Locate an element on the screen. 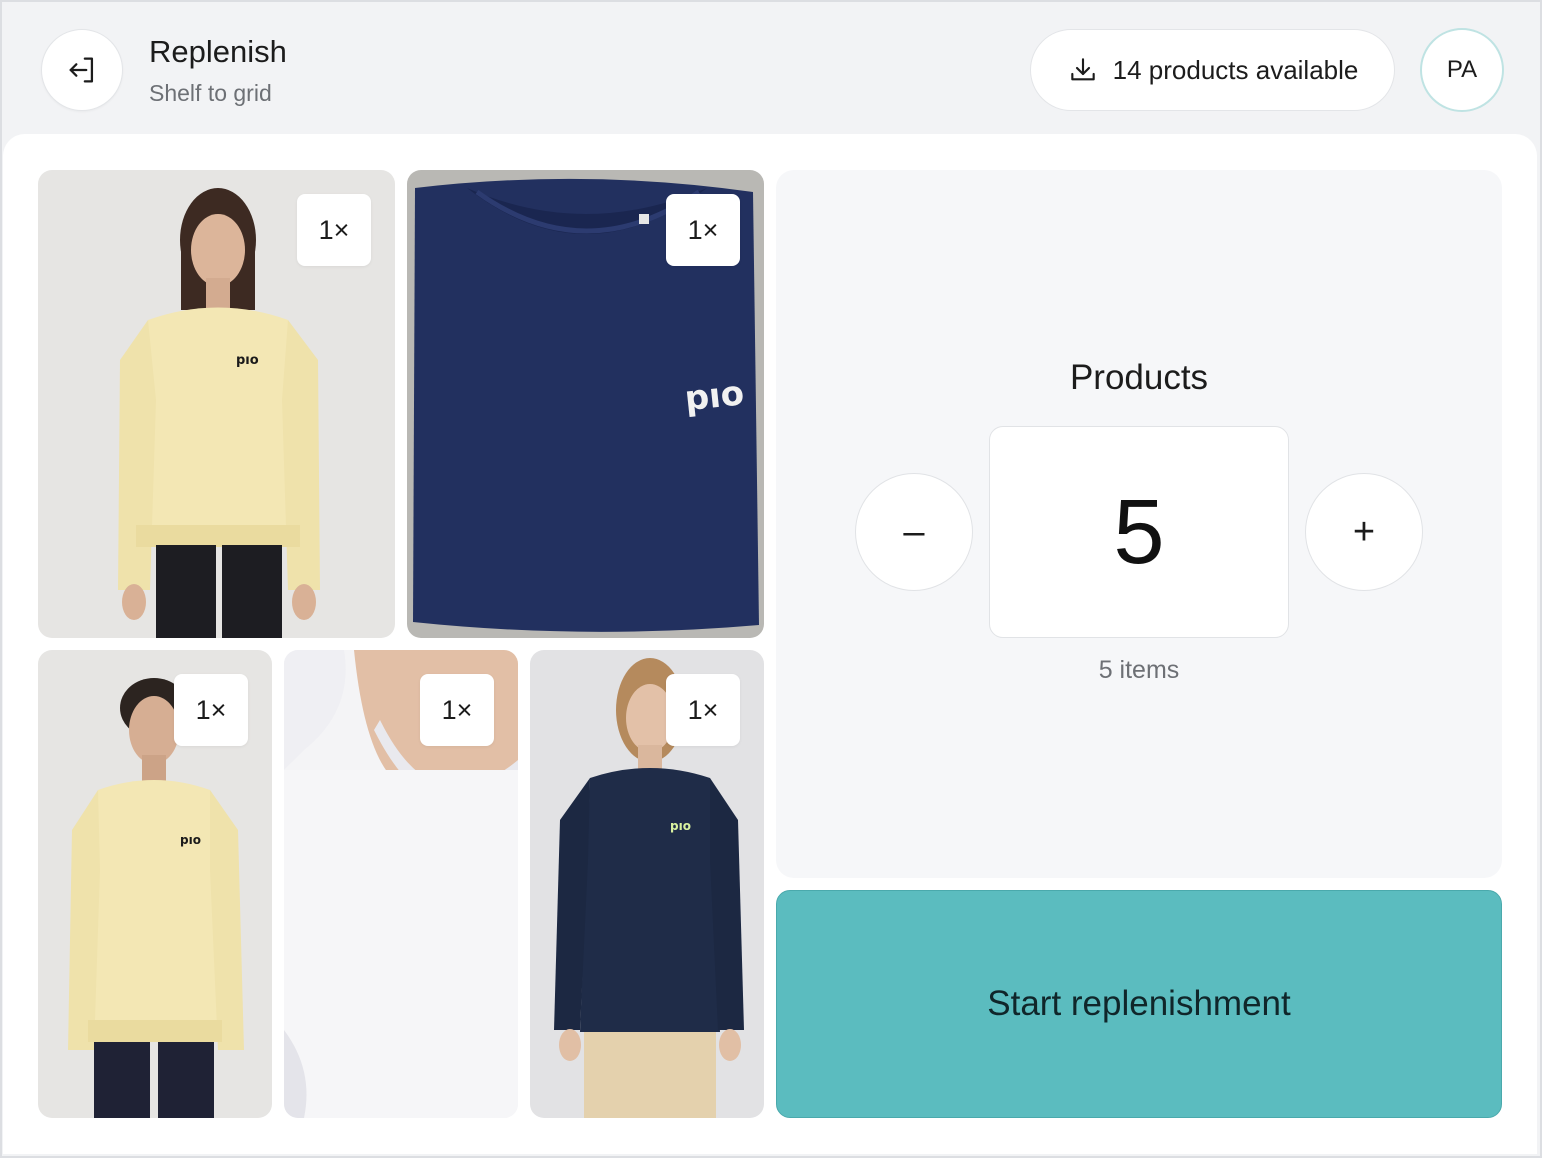 The height and width of the screenshot is (1158, 1542). decrement-button: – is located at coordinates (914, 532).